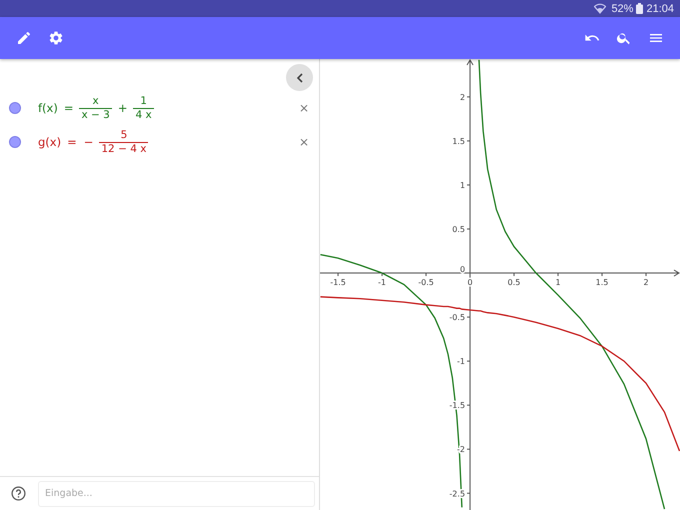 This screenshot has height=510, width=680. What do you see at coordinates (382, 283) in the screenshot?
I see `x-tick-label: -1` at bounding box center [382, 283].